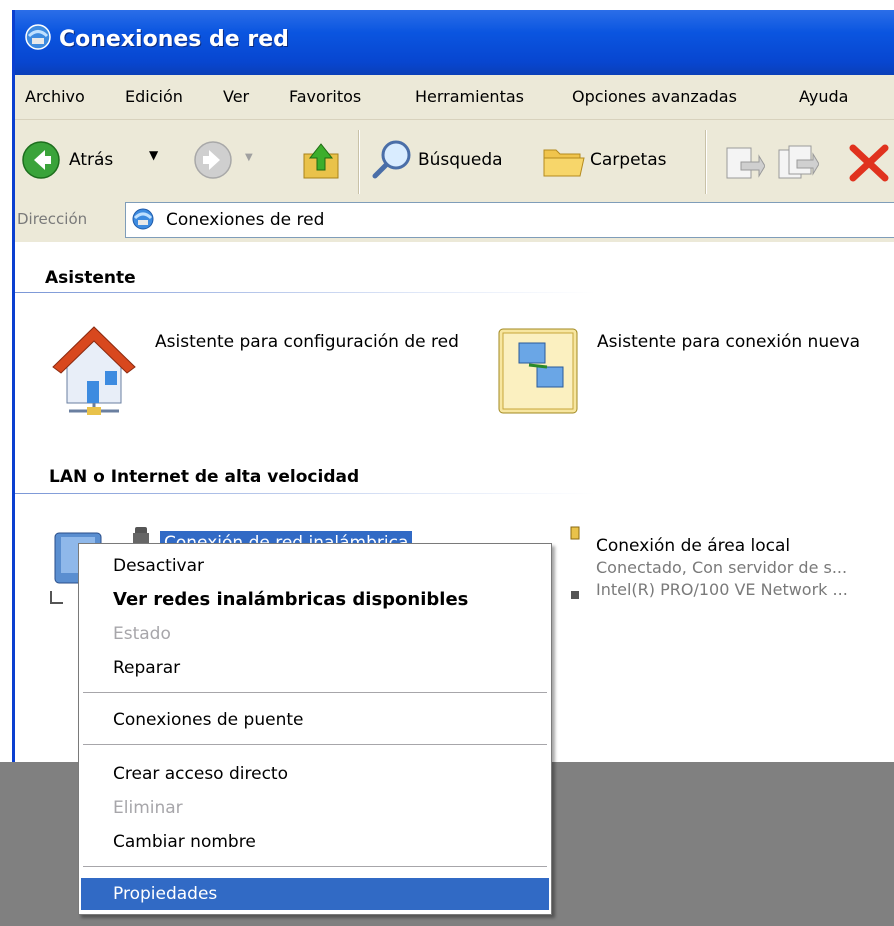 Image resolution: width=894 pixels, height=926 pixels. What do you see at coordinates (729, 342) in the screenshot?
I see `new-connection-wizard-label: Asistente para conexión nueva` at bounding box center [729, 342].